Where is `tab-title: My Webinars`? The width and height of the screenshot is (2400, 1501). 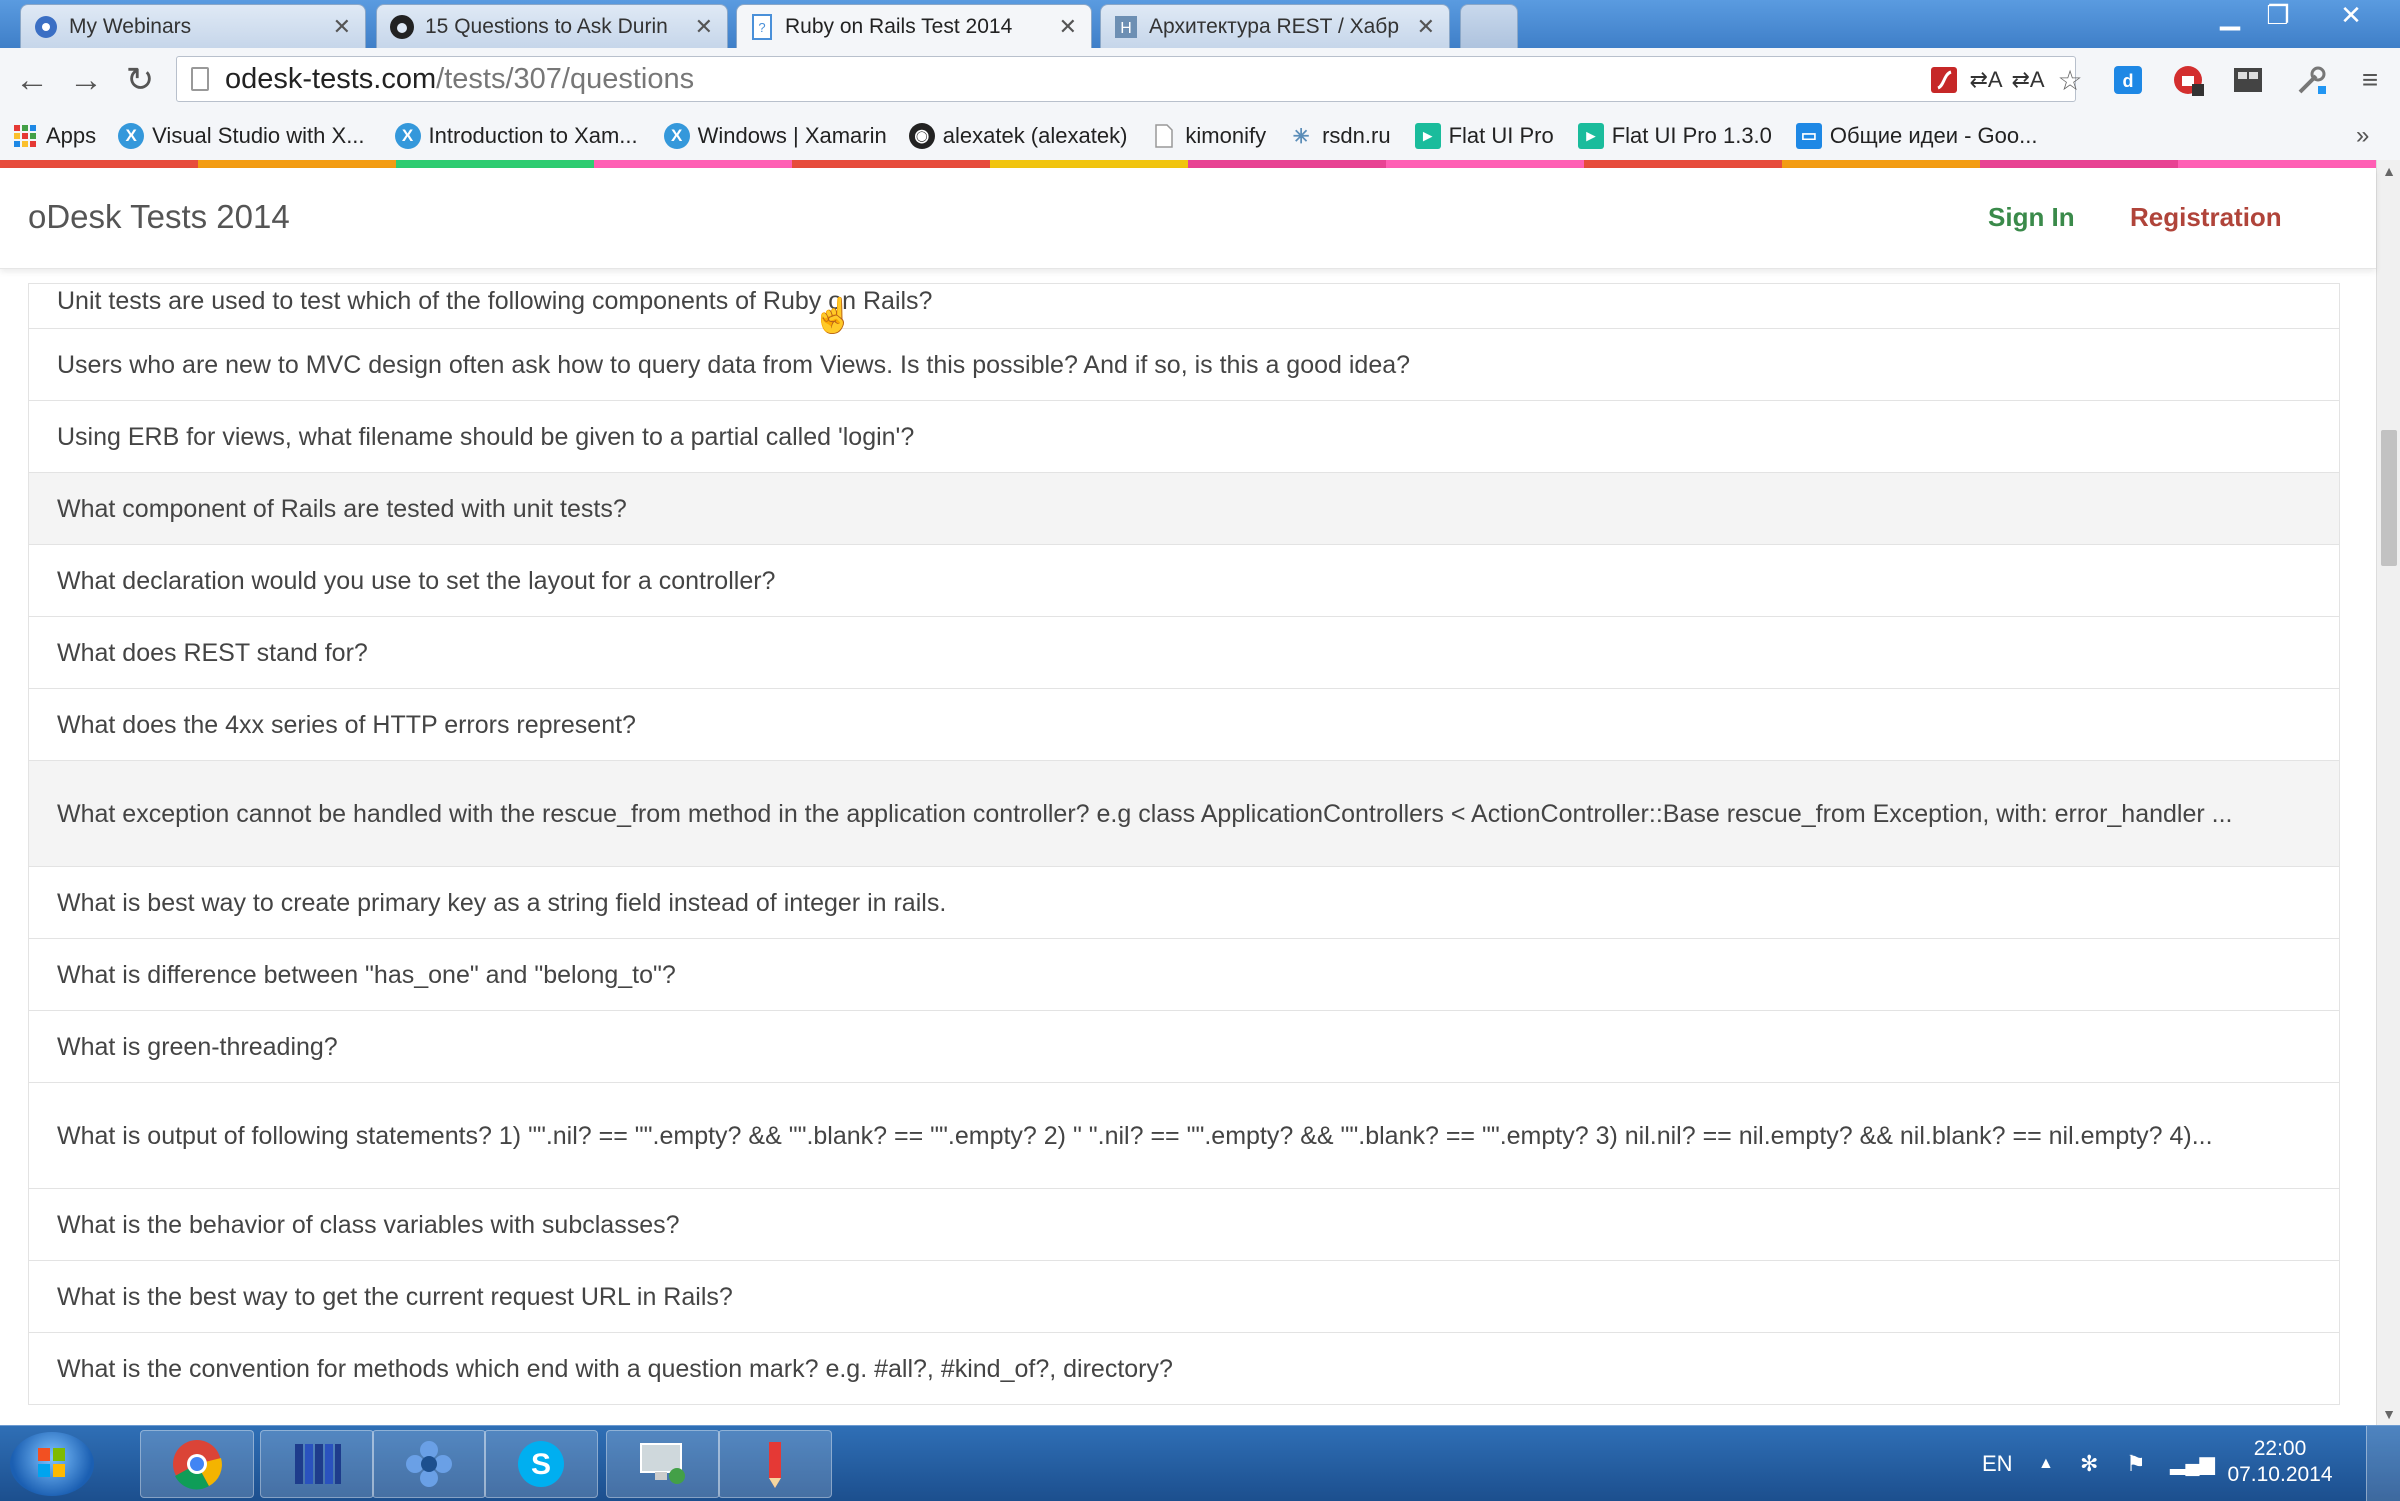 tab-title: My Webinars is located at coordinates (130, 26).